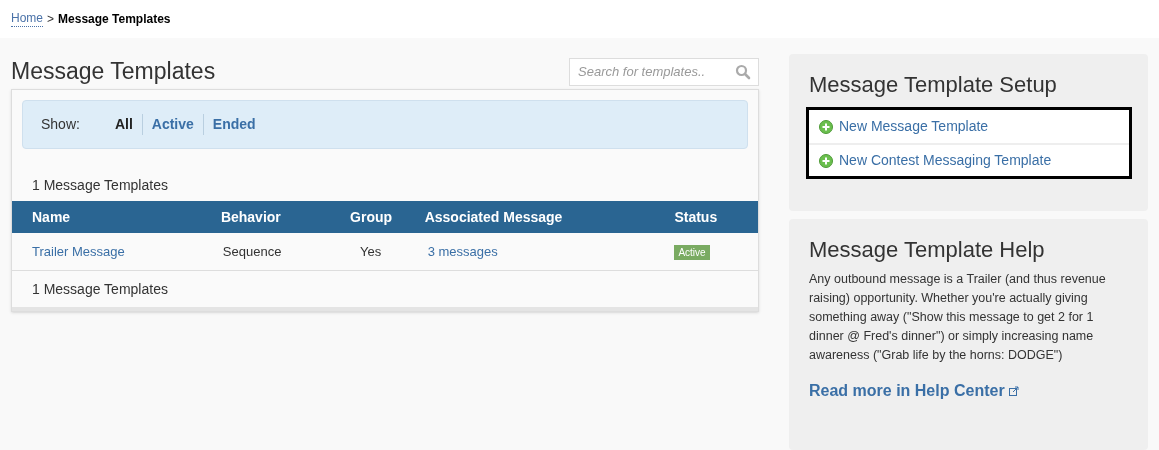  I want to click on column-header: Status, so click(696, 217).